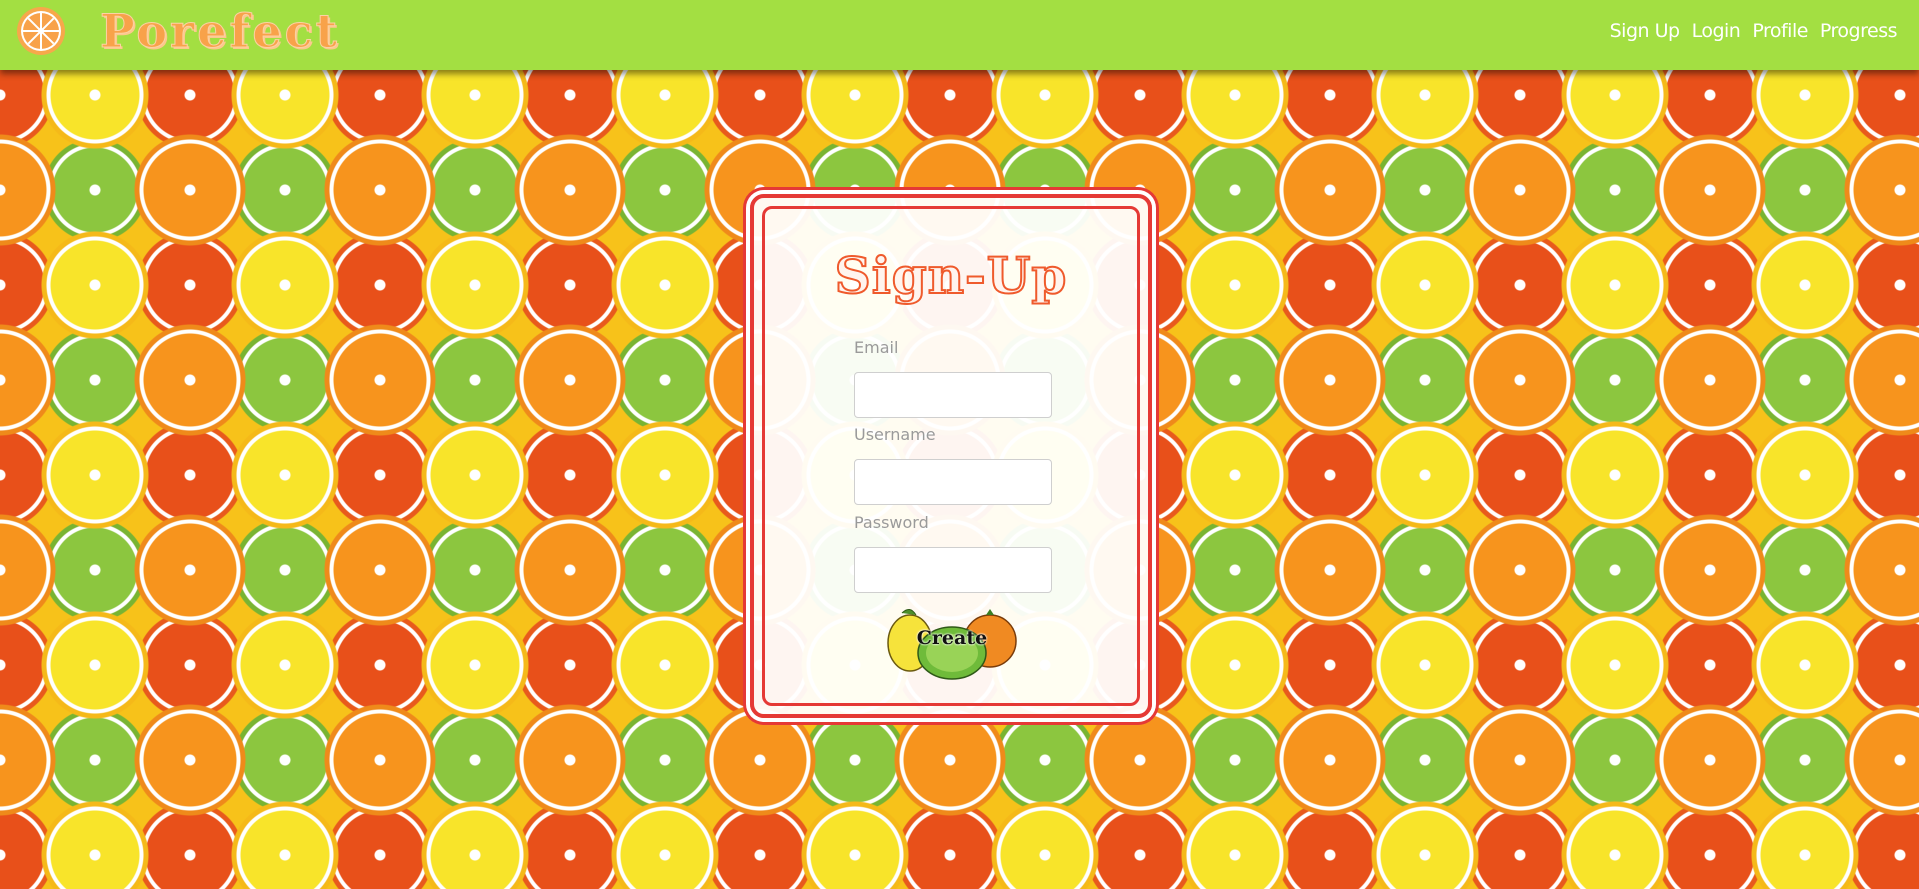  What do you see at coordinates (953, 395) in the screenshot?
I see `email-field` at bounding box center [953, 395].